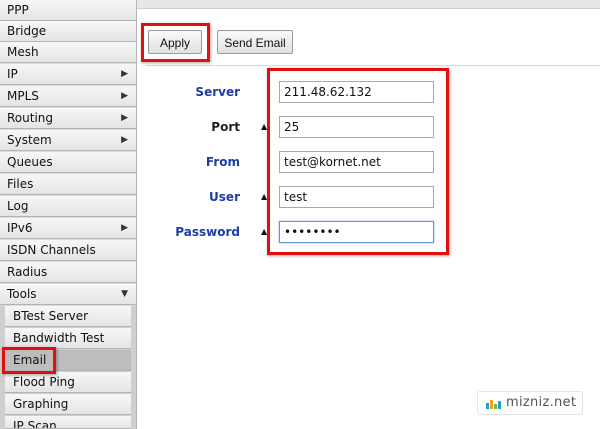 The image size is (600, 429). I want to click on from-label: From, so click(222, 162).